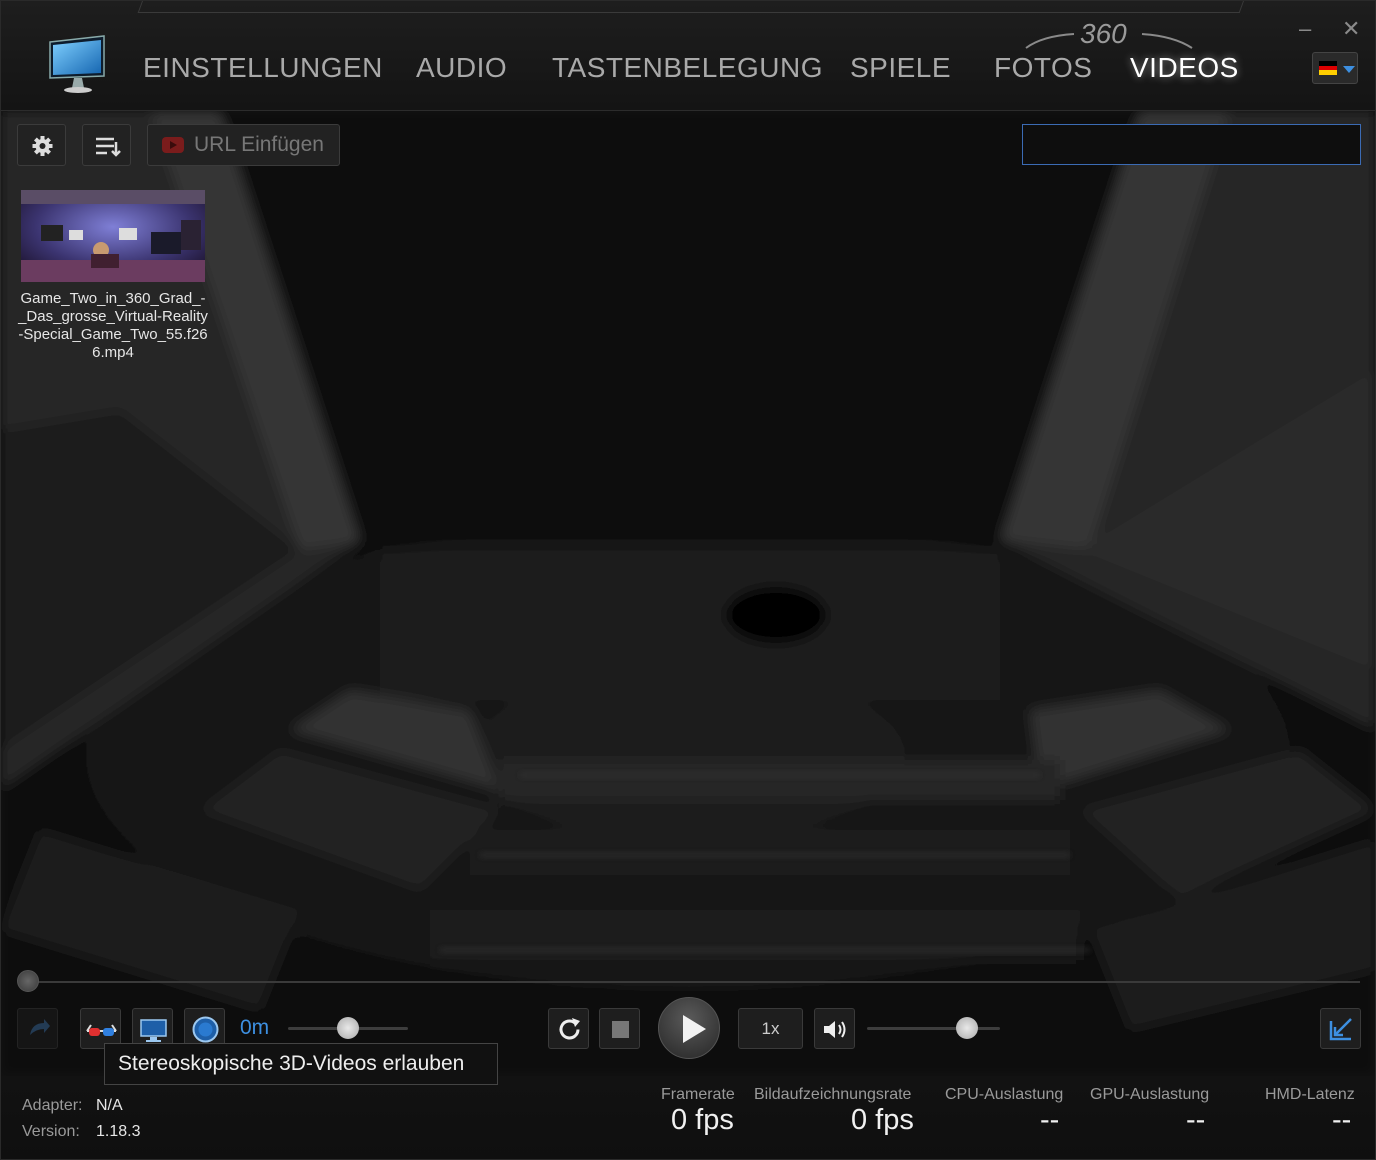  I want to click on tab-audio: AUDIO, so click(461, 68).